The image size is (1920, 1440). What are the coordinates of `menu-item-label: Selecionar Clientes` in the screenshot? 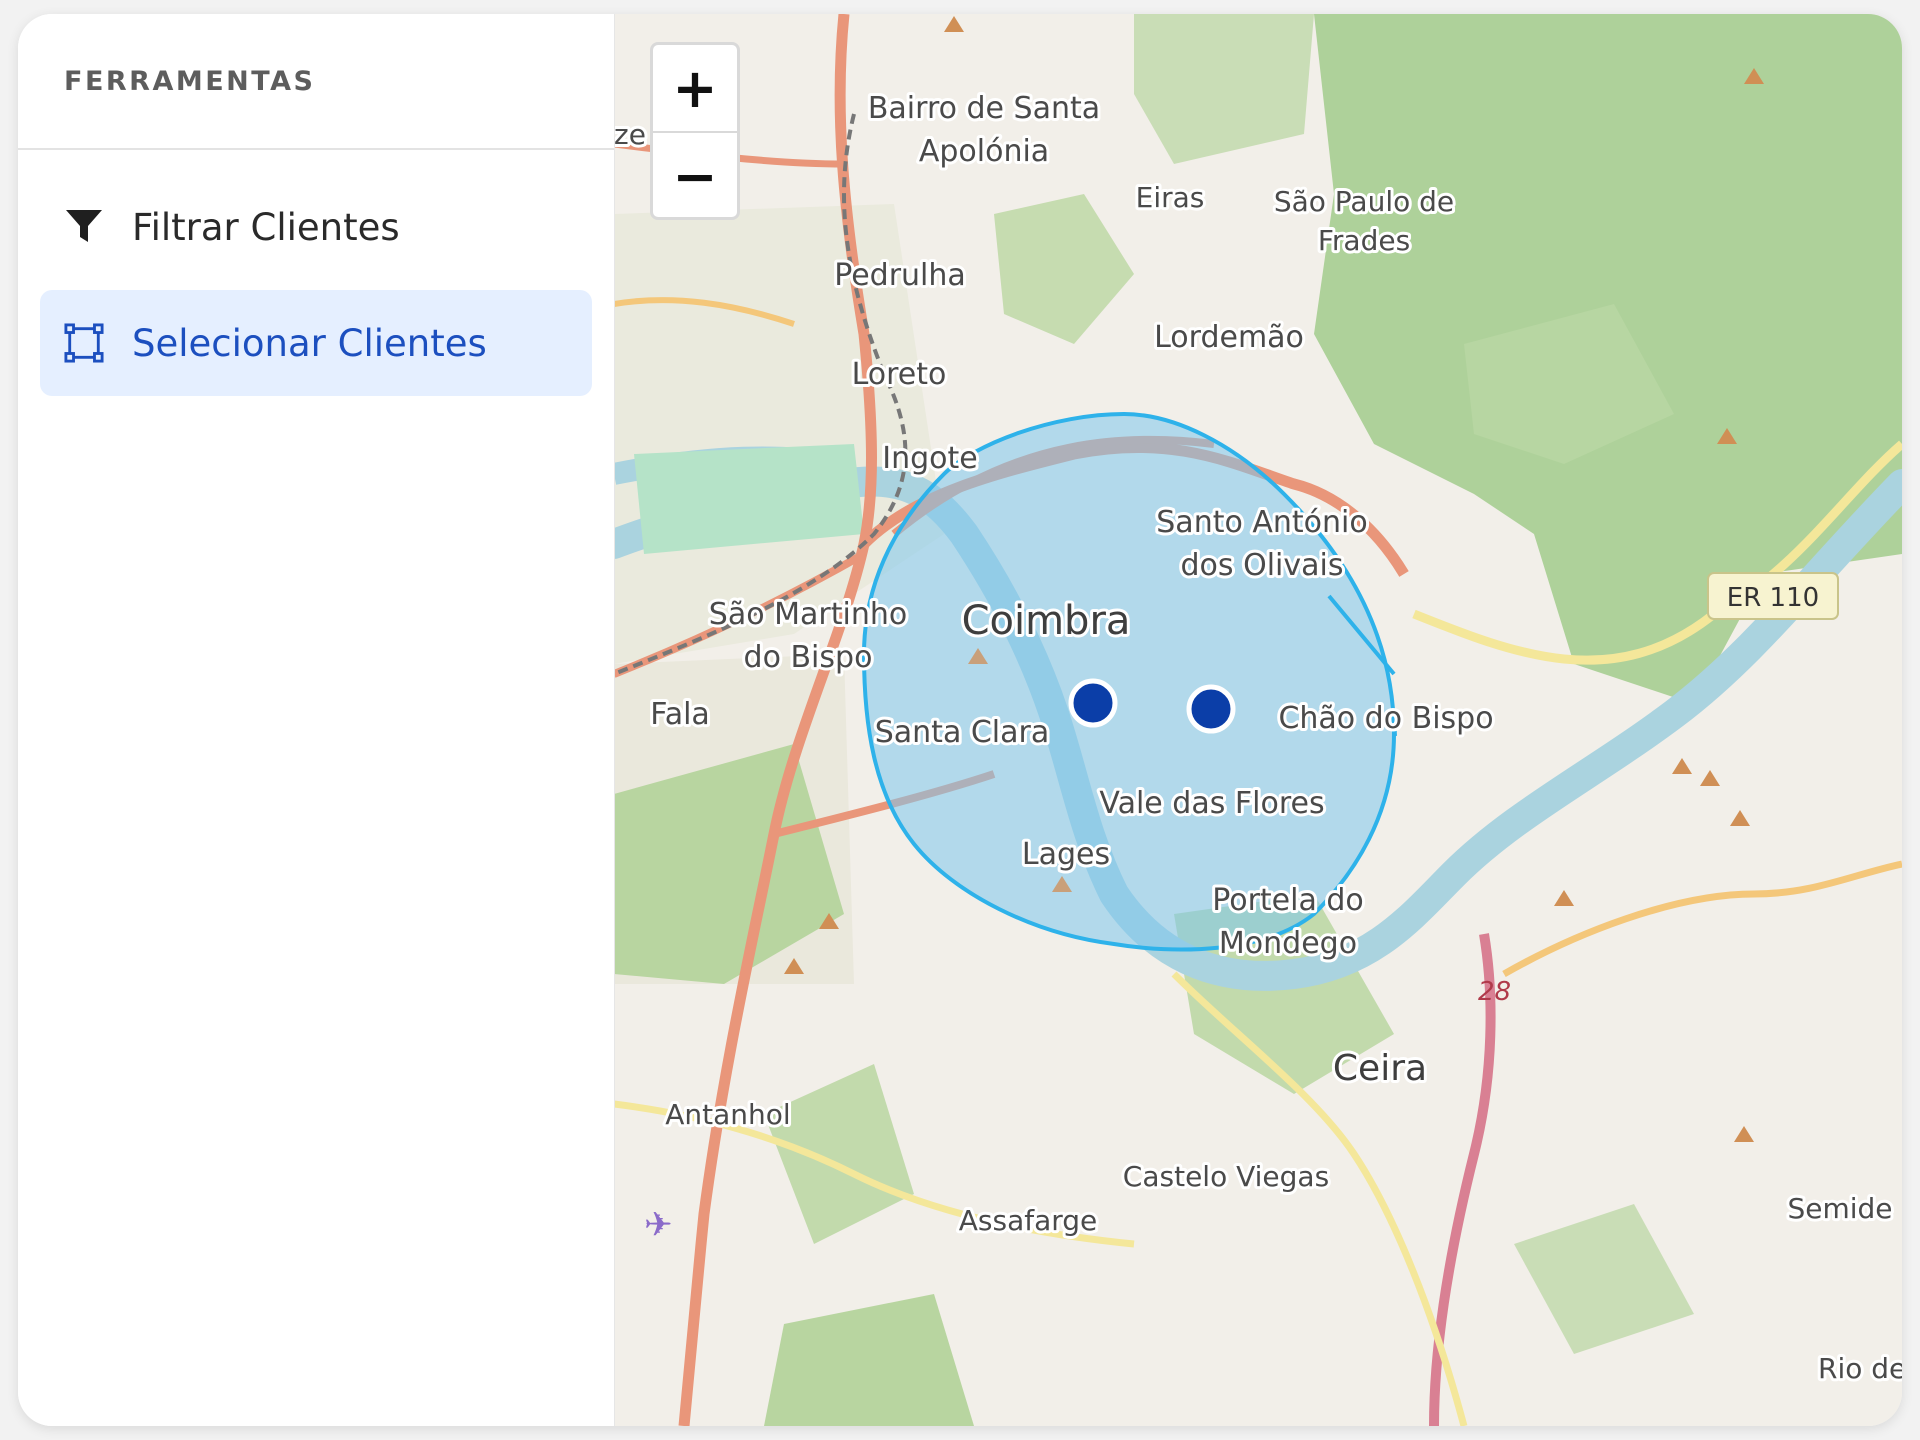 It's located at (309, 343).